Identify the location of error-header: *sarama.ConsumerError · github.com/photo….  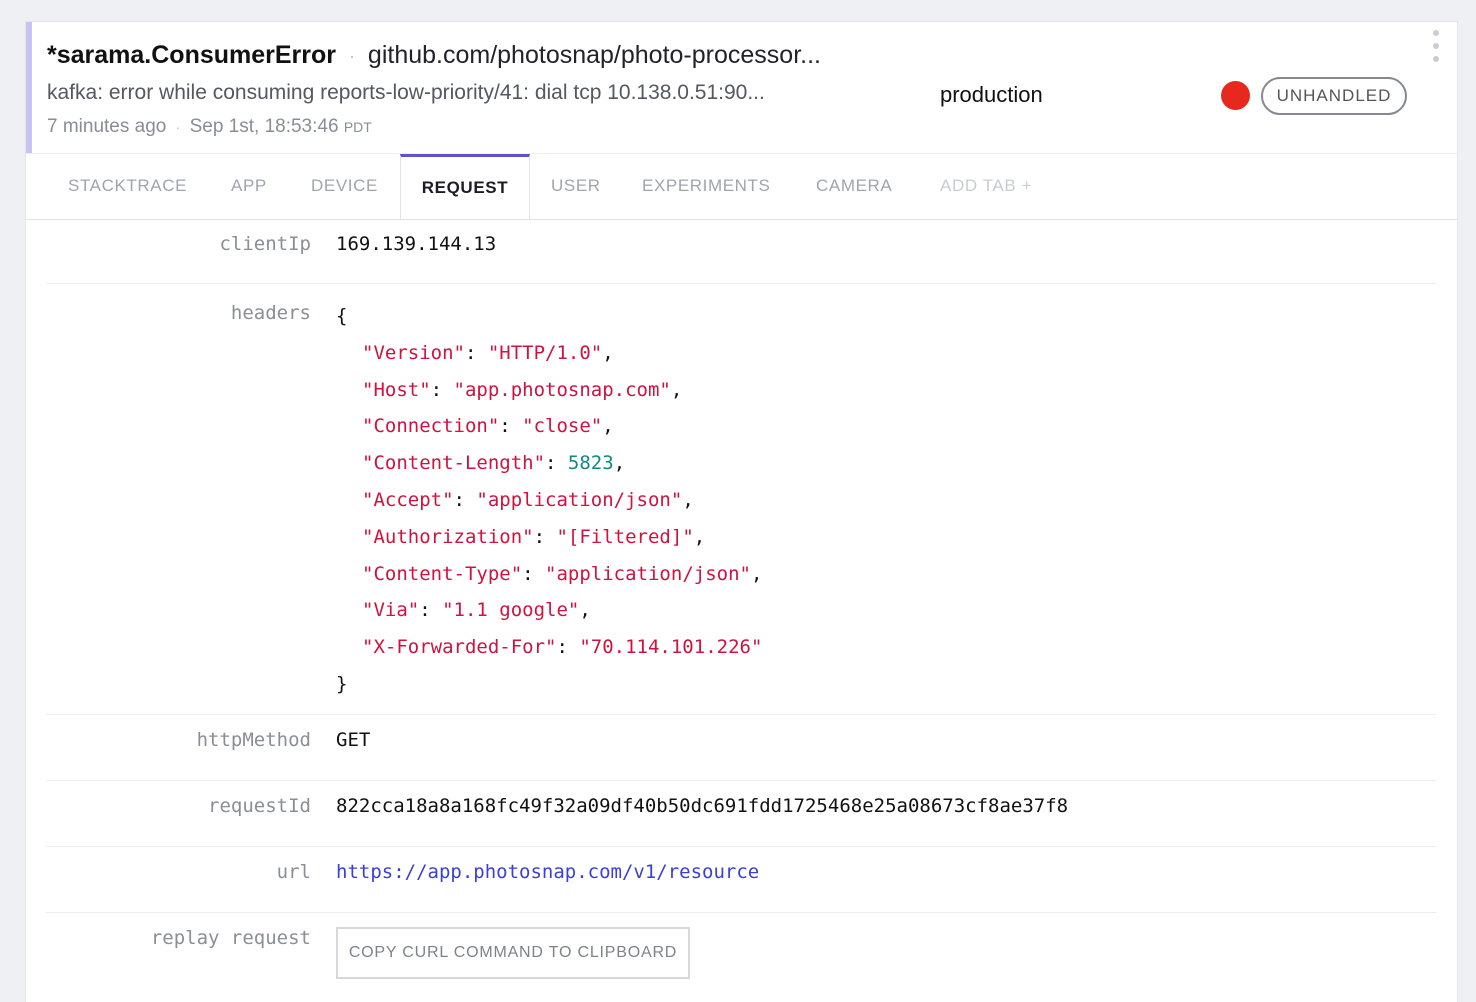
(741, 87).